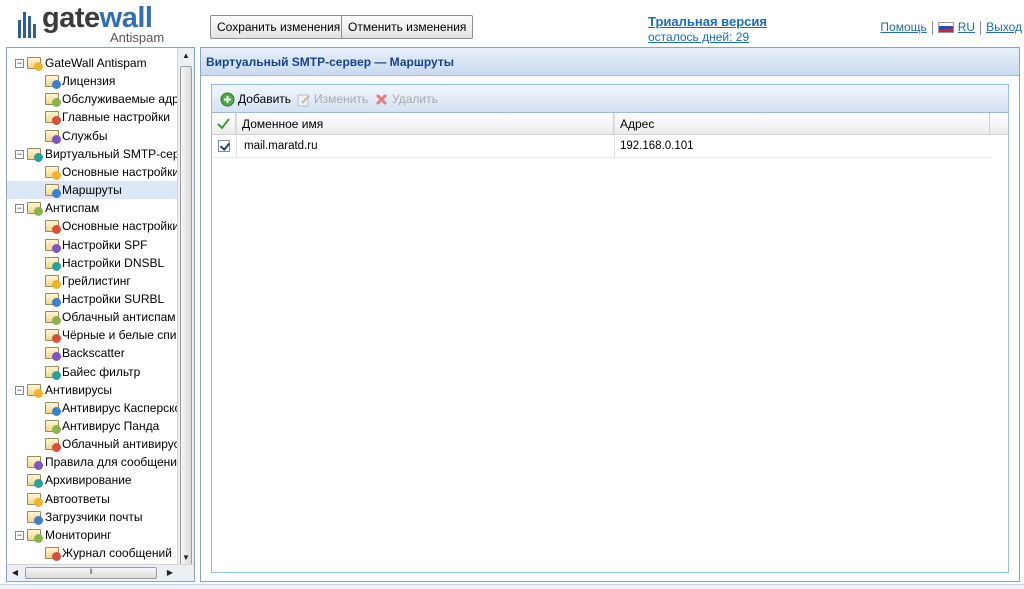 Image resolution: width=1024 pixels, height=589 pixels. What do you see at coordinates (15, 573) in the screenshot?
I see `scroll-left-icon: ◀` at bounding box center [15, 573].